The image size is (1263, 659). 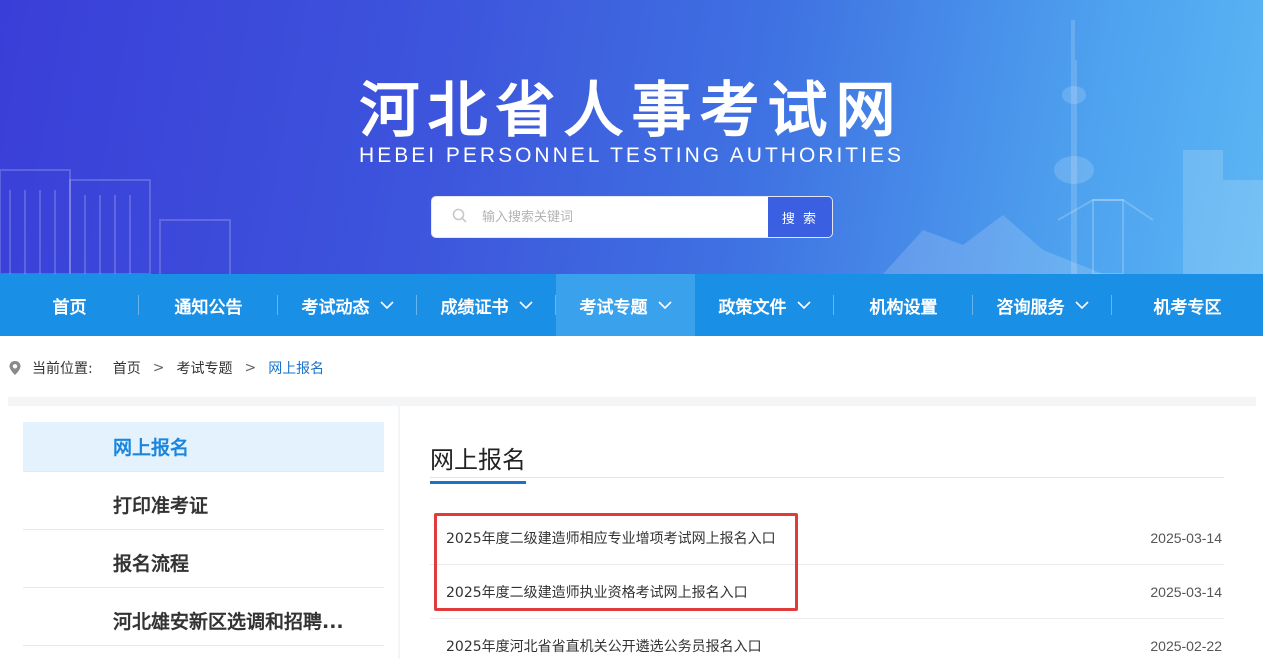 I want to click on list-item-date: 2025-02-22, so click(x=1186, y=645).